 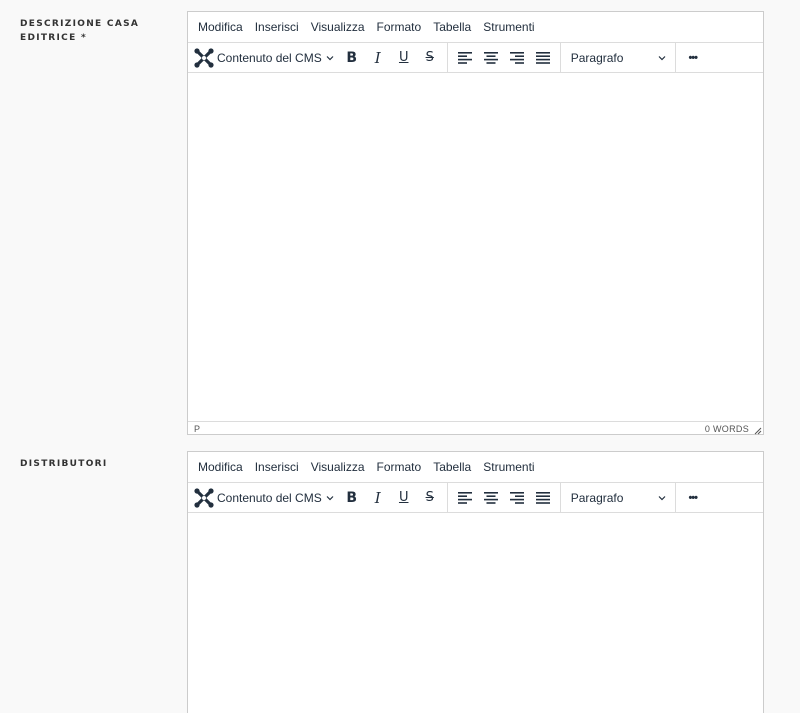 What do you see at coordinates (80, 31) in the screenshot?
I see `field-label-descrizione: DESCRIZIONE CASA EDITRICE *` at bounding box center [80, 31].